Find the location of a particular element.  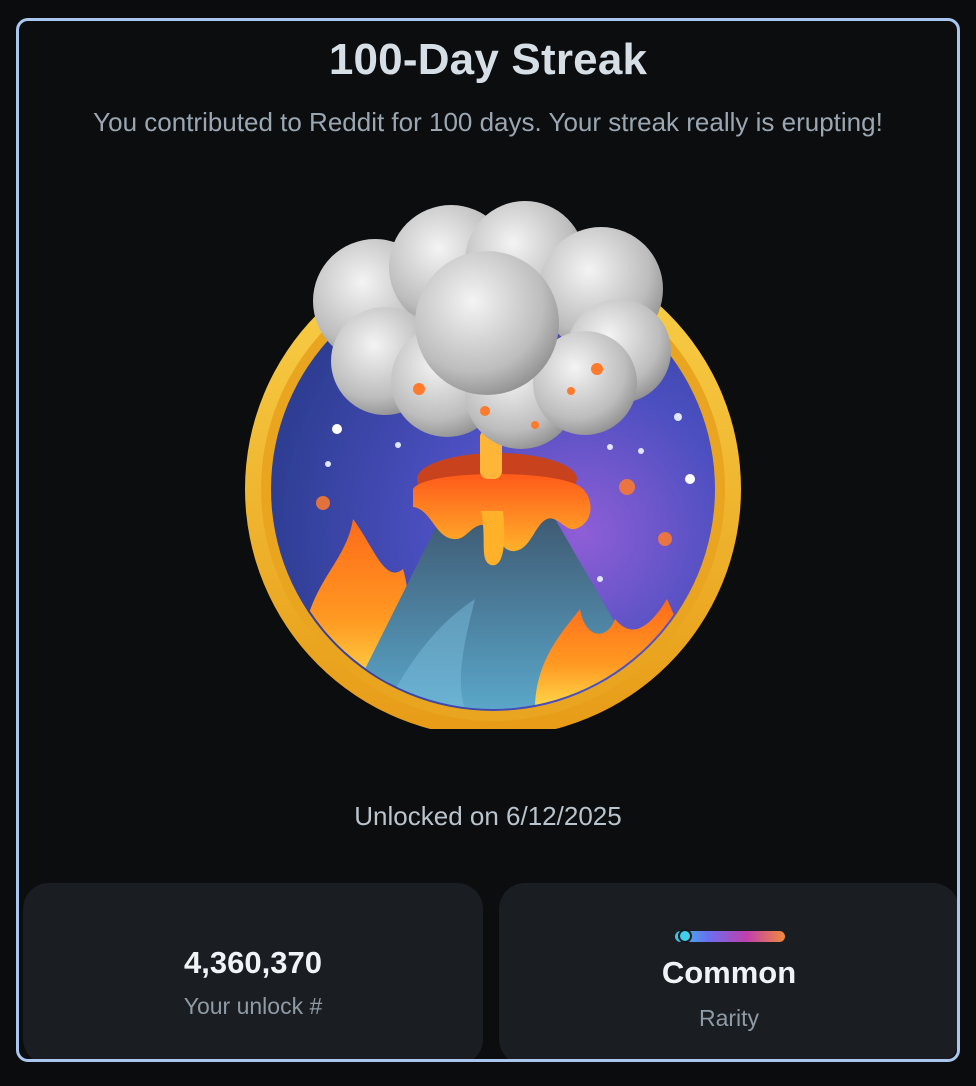

rarity-indicator is located at coordinates (684, 936).